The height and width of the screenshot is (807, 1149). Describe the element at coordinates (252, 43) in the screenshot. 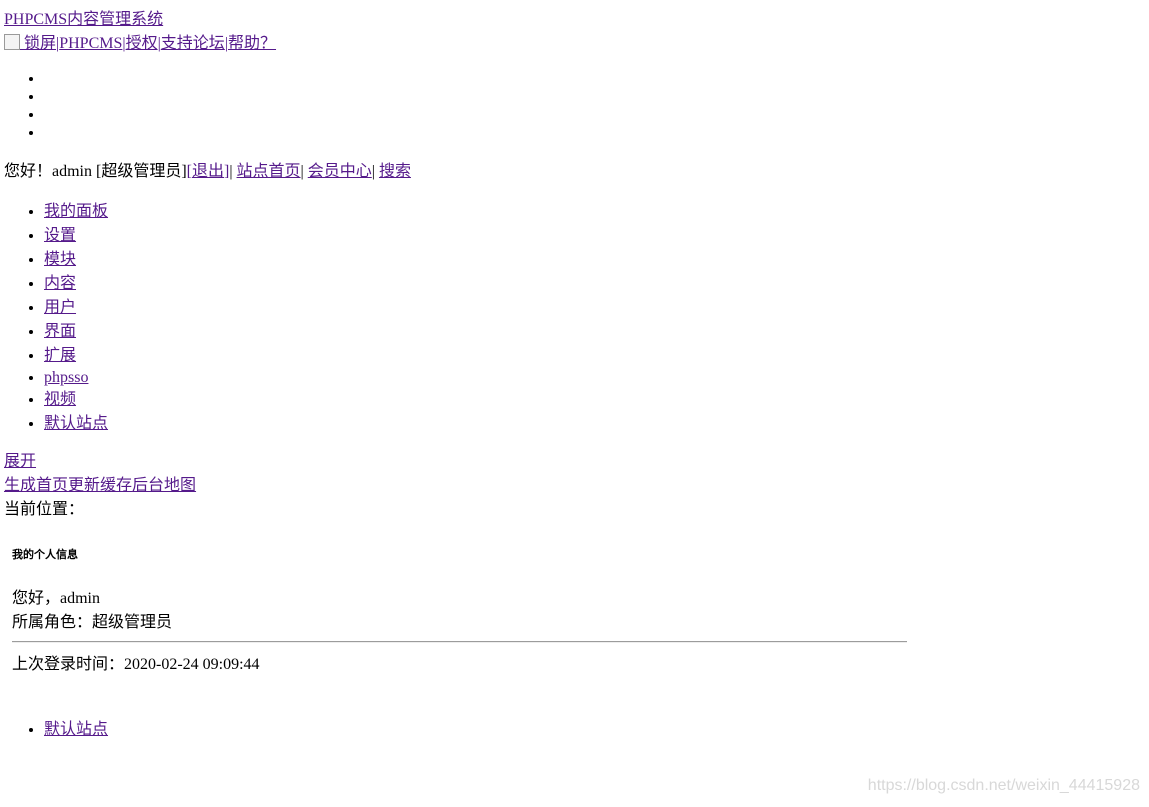

I see `help-link: 帮助？` at that location.